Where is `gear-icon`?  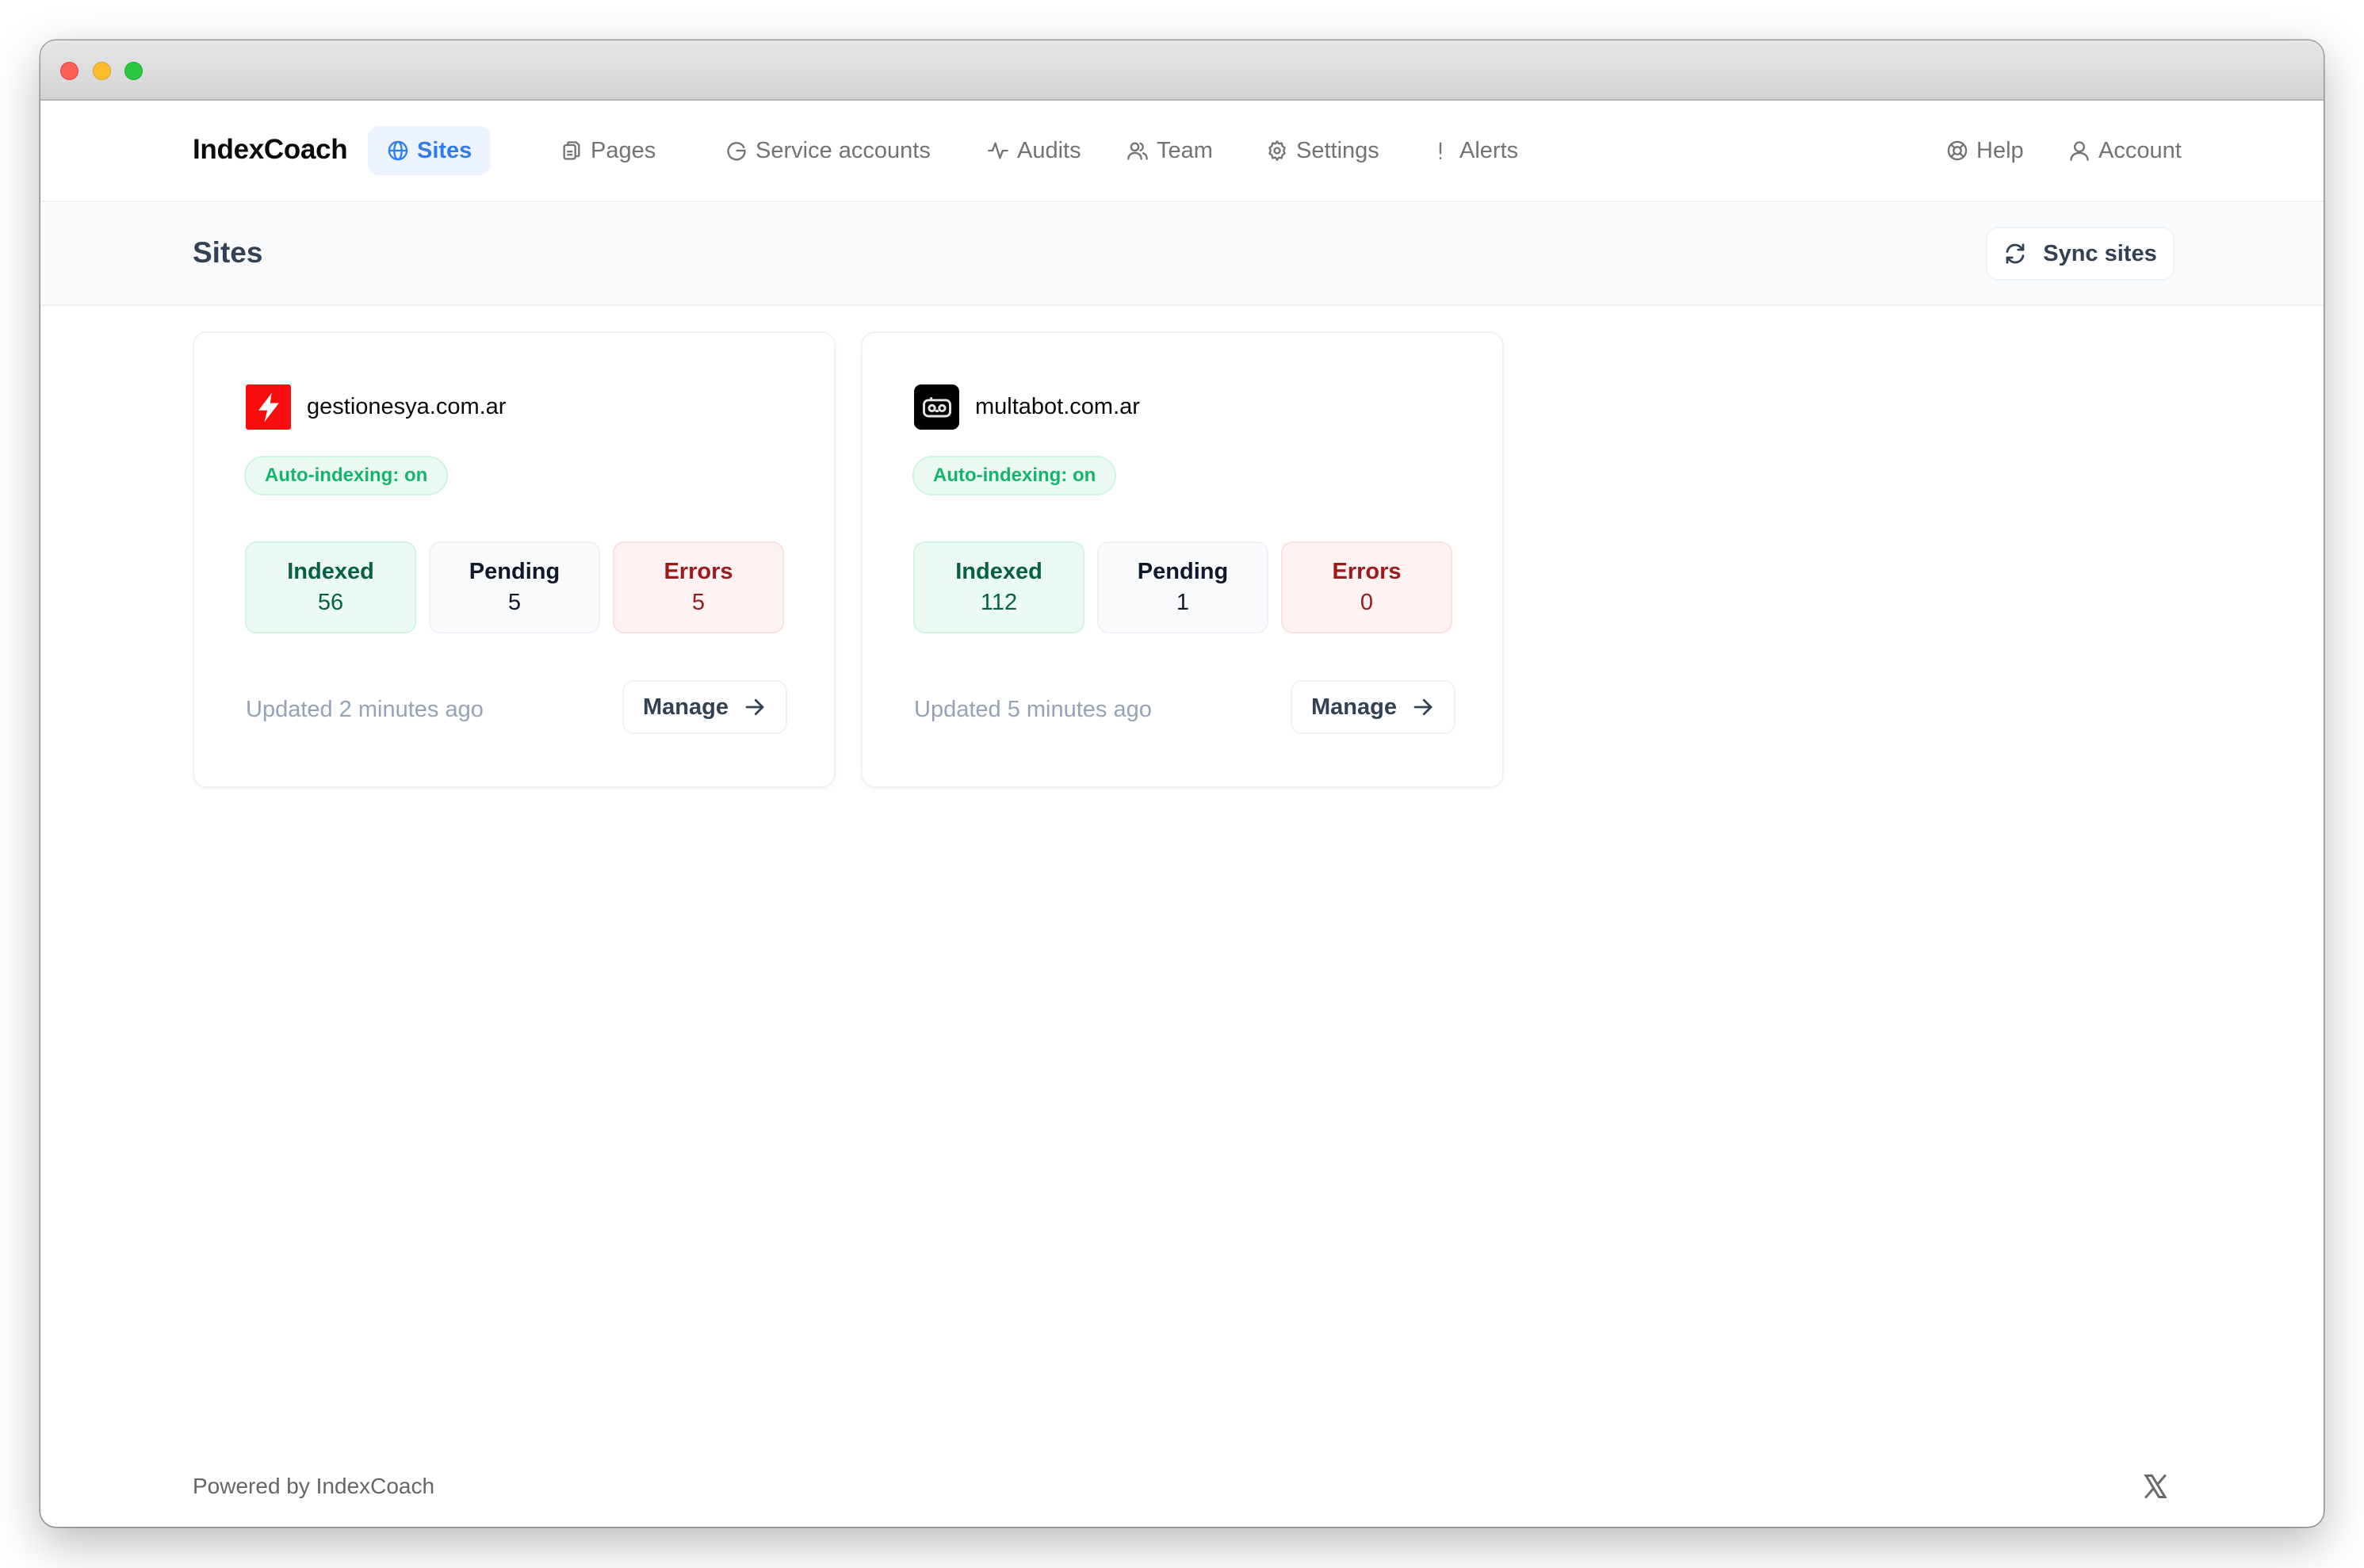
gear-icon is located at coordinates (1277, 150).